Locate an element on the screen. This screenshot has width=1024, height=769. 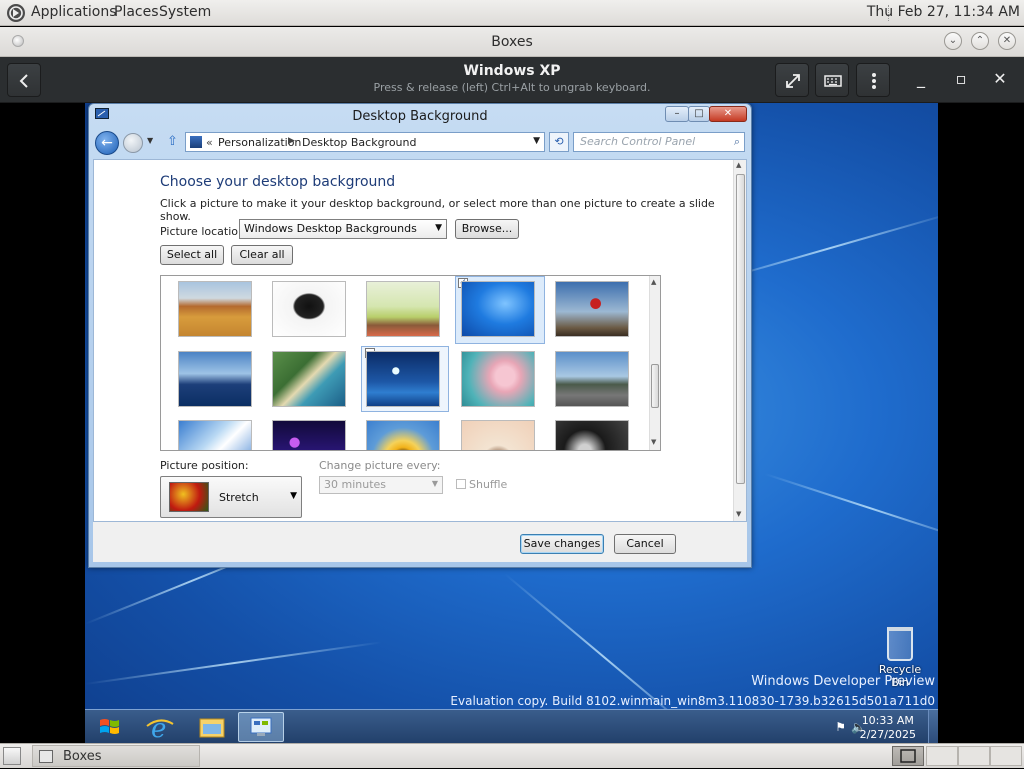
taskbar-clock: 10:33 AM 2/27/2025 is located at coordinates (888, 728).